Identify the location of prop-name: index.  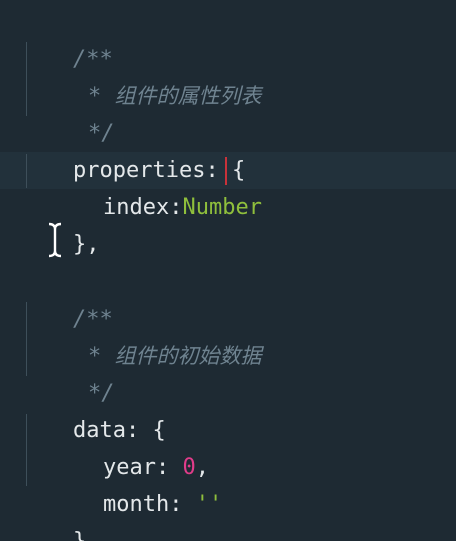
(136, 207).